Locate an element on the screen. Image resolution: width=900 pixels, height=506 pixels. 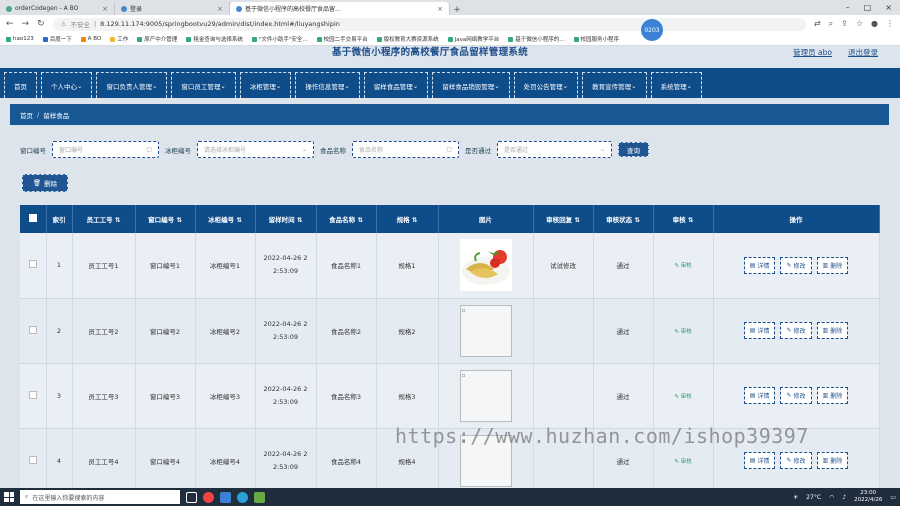
nav-sample-food: 留样食品管理 ⌄ is located at coordinates (396, 85).